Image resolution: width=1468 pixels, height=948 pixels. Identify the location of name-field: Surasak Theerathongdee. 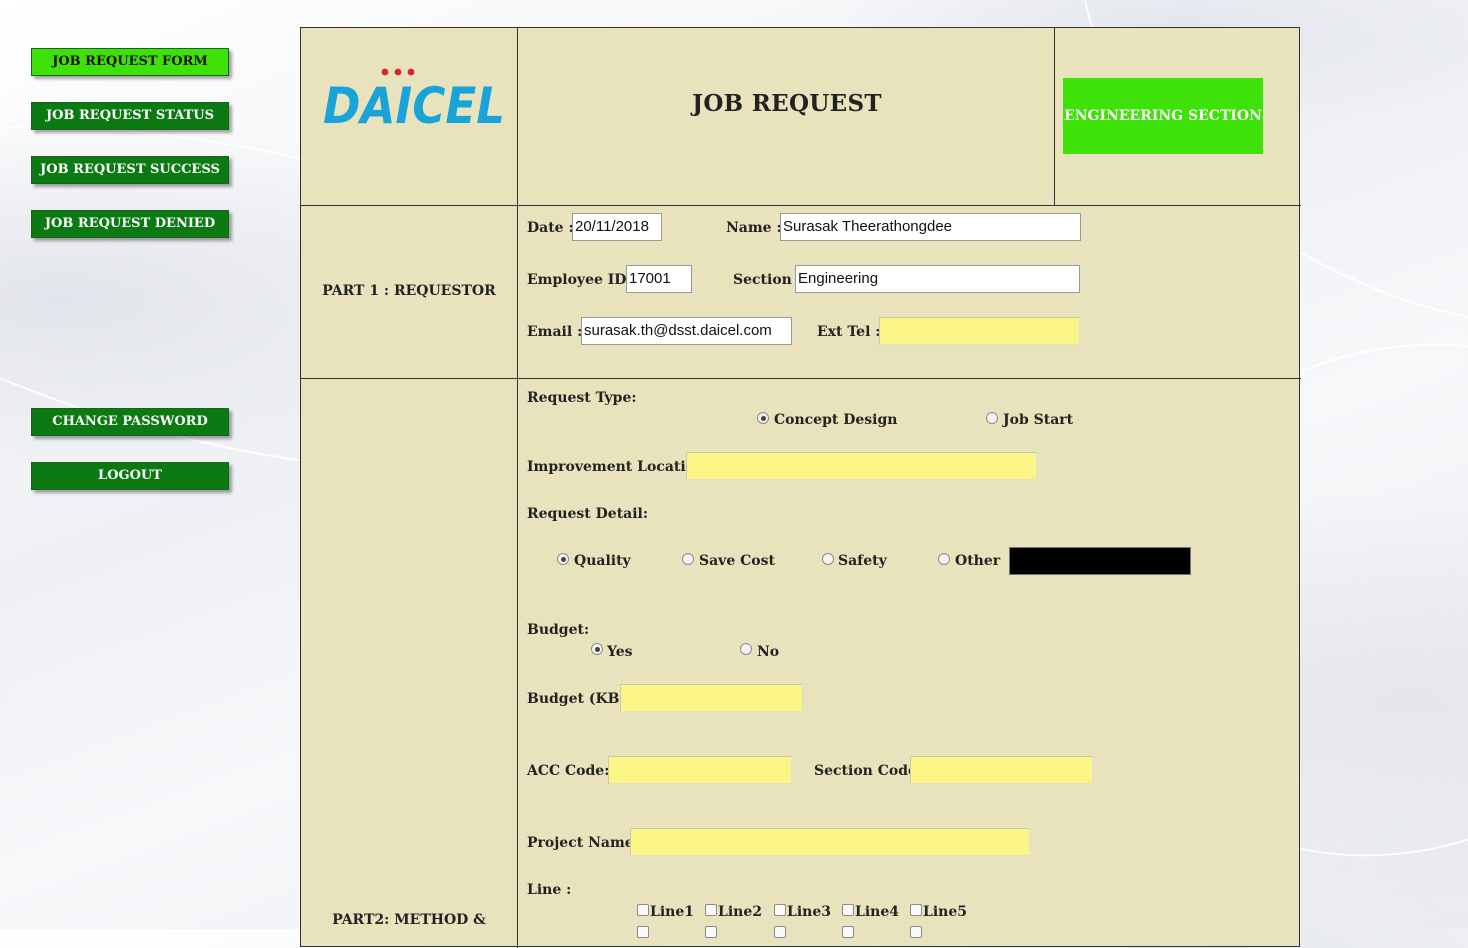
(930, 227).